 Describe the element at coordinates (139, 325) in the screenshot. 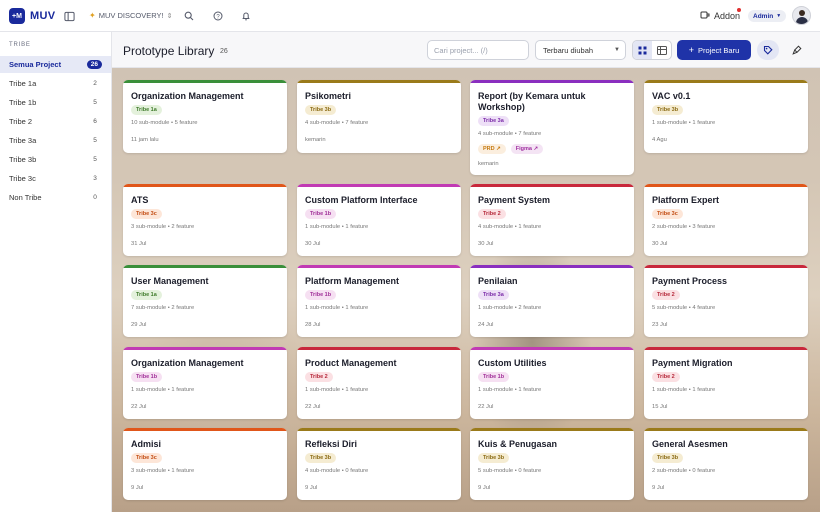

I see `project-updated-date: 29 Jul` at that location.